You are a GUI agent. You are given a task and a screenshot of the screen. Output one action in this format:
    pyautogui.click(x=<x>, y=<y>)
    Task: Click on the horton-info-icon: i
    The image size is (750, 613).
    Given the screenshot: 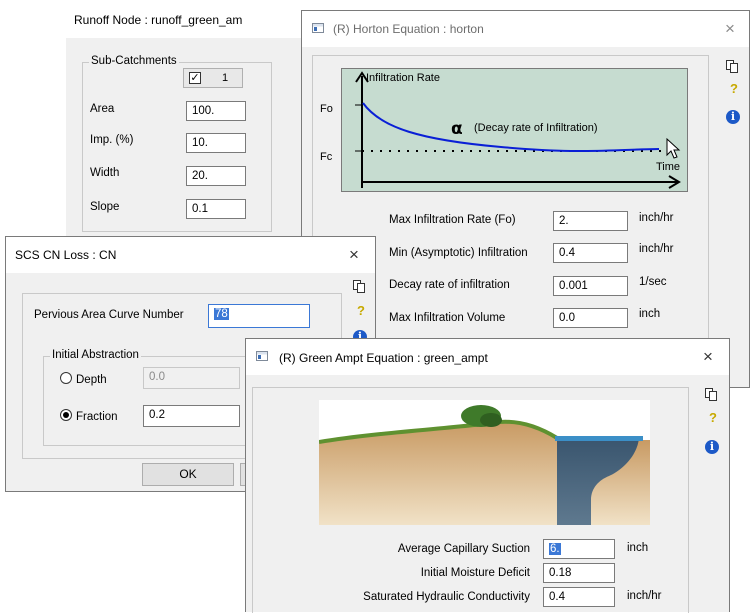 What is the action you would take?
    pyautogui.click(x=733, y=117)
    